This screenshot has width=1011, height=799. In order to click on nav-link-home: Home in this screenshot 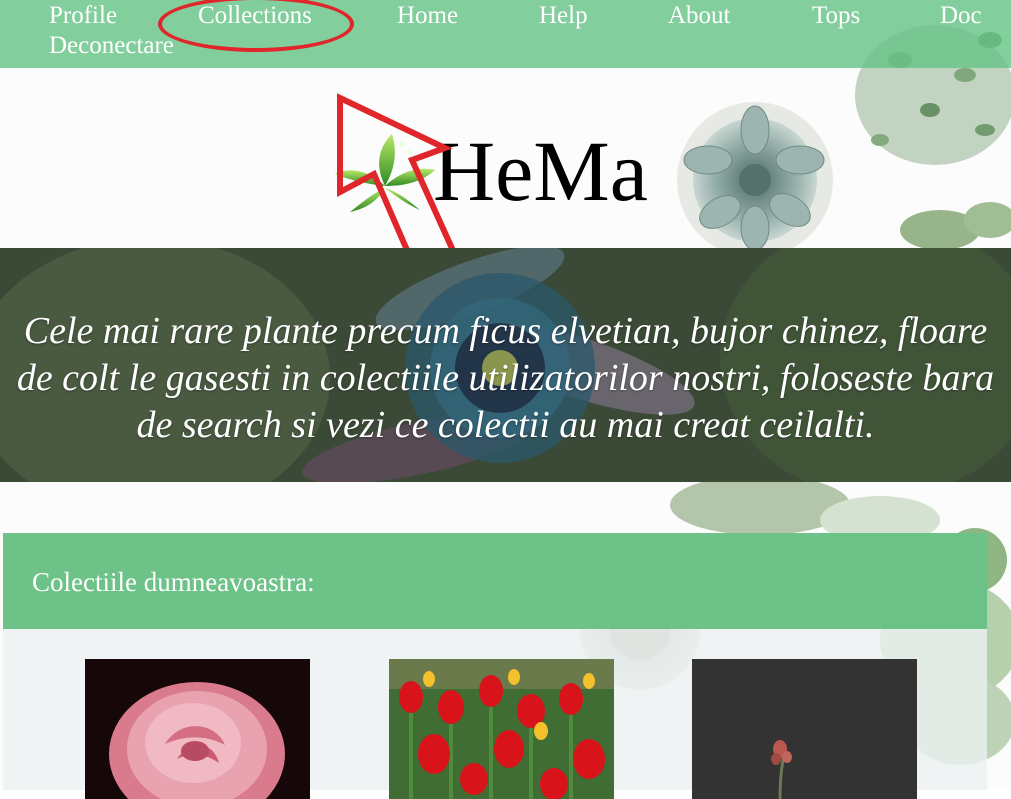, I will do `click(427, 16)`.